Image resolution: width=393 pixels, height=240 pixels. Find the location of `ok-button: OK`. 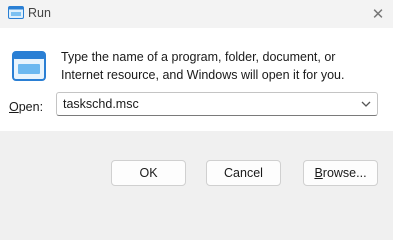

ok-button: OK is located at coordinates (148, 173).